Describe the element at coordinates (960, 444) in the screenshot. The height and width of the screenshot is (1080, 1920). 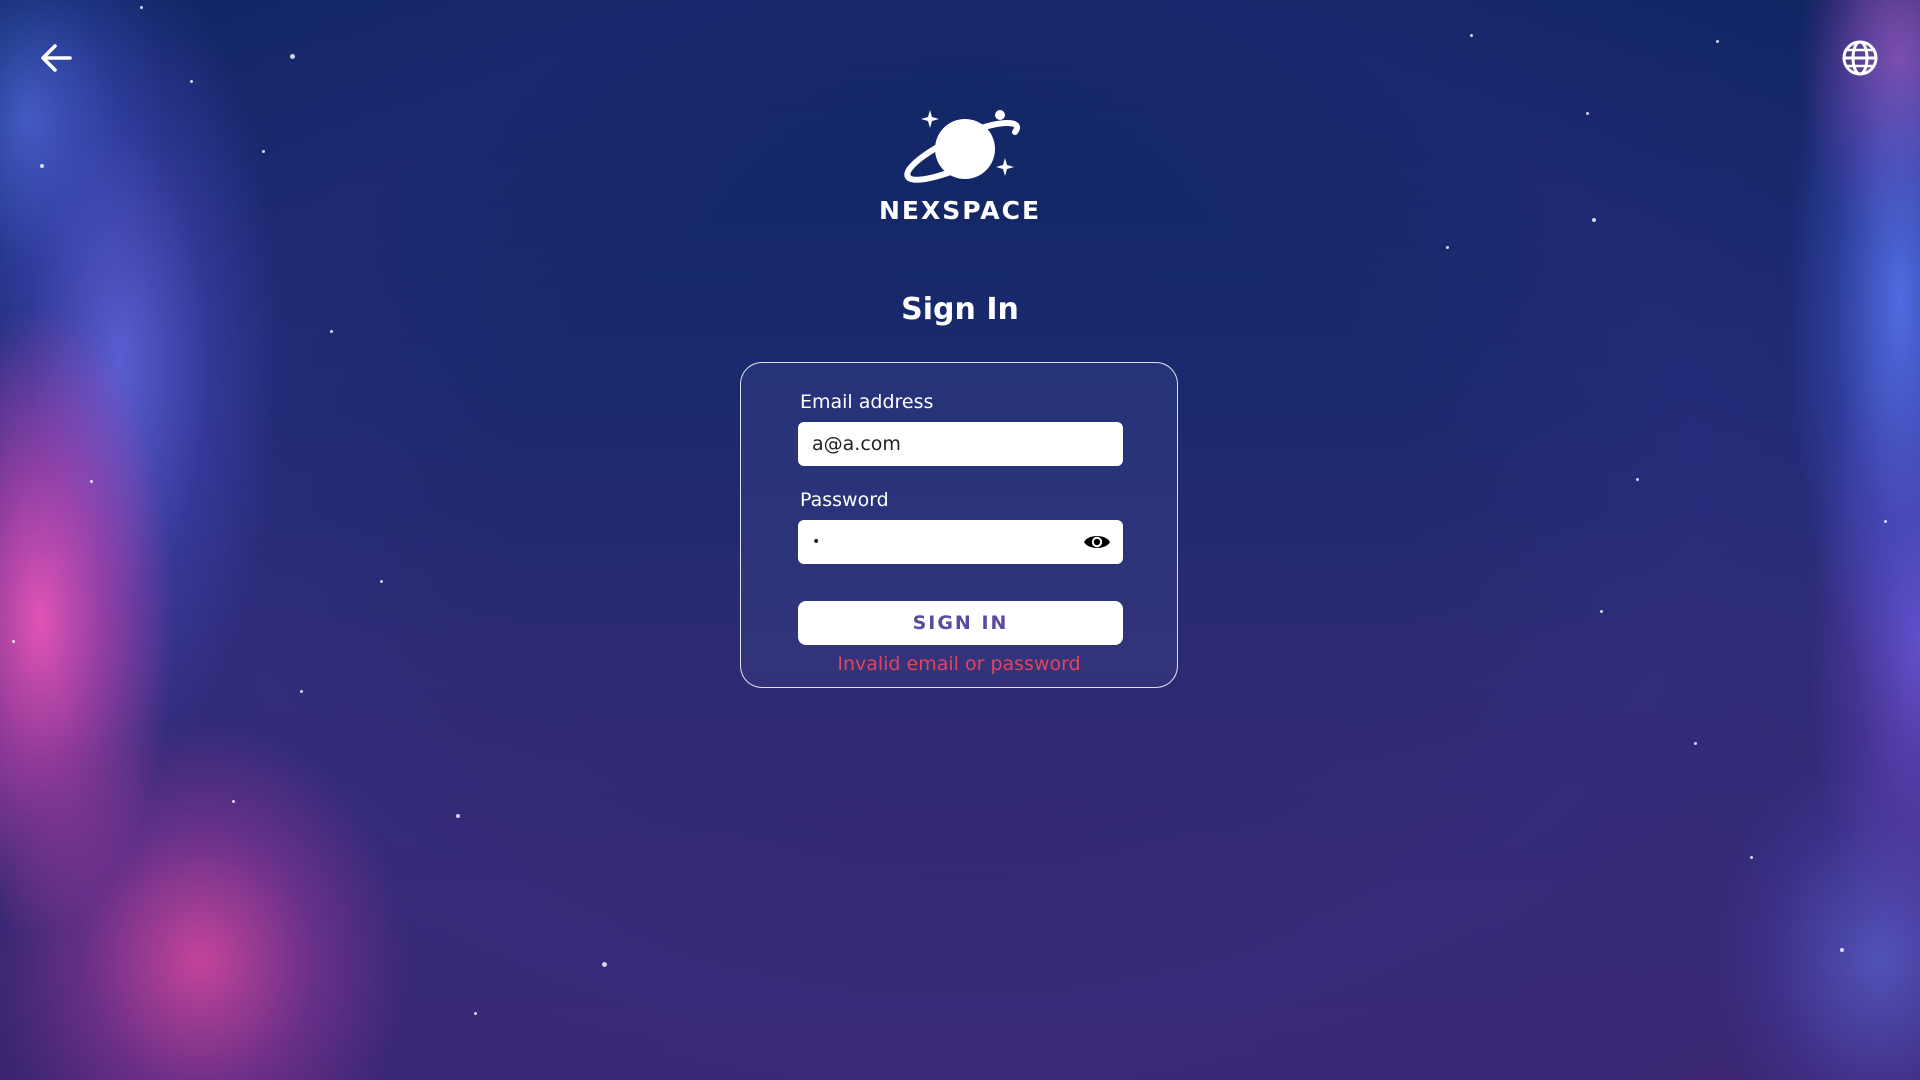
I see `email-field` at that location.